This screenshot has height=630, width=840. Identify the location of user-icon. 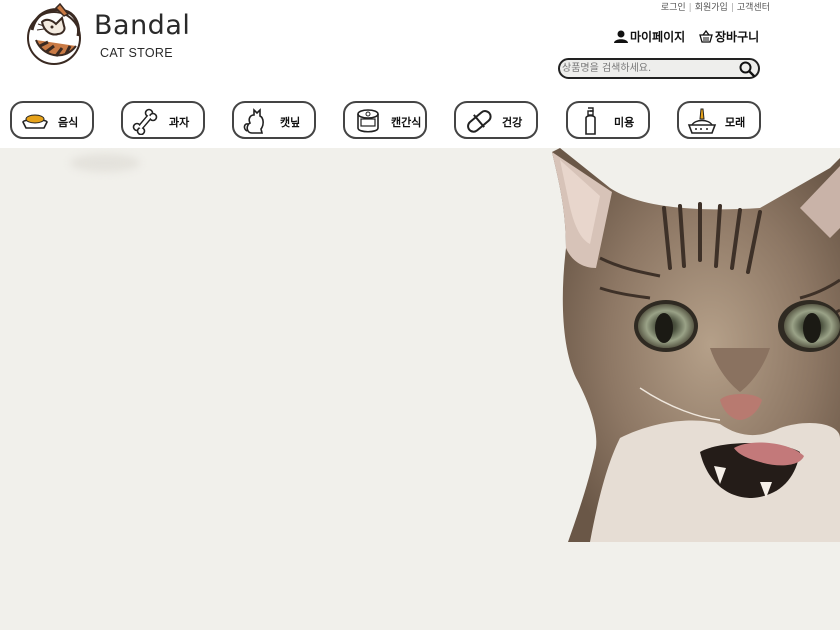
(621, 36).